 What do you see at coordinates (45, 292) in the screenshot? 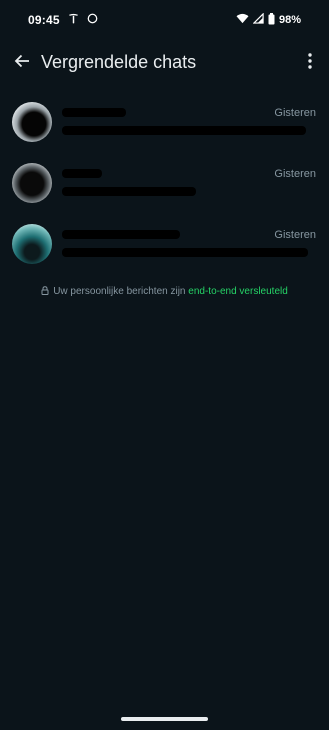
I see `lock-icon` at bounding box center [45, 292].